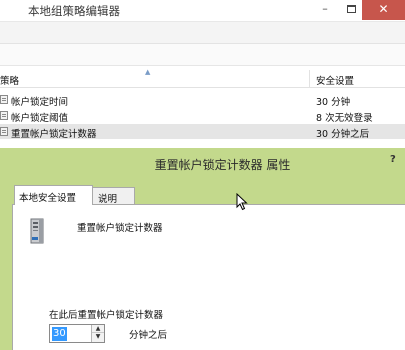  I want to click on spin-up-icon: ▲, so click(98, 329).